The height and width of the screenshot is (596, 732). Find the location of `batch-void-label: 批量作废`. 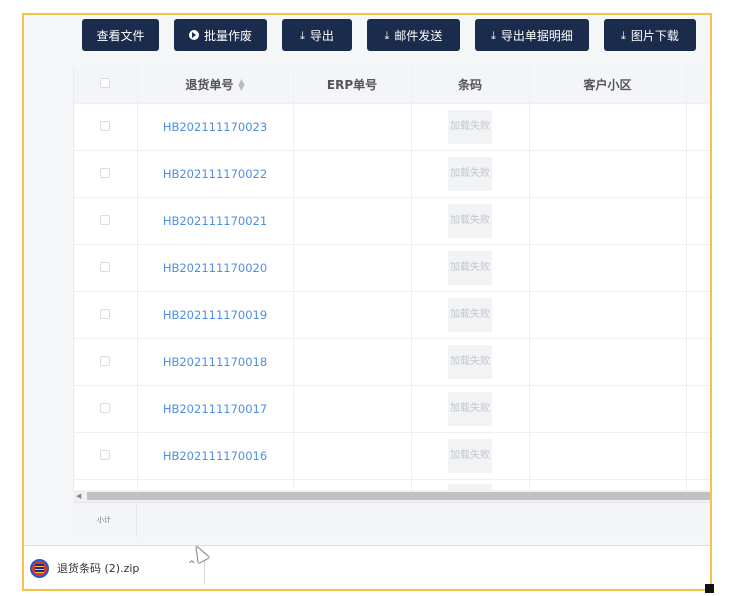

batch-void-label: 批量作废 is located at coordinates (227, 35).